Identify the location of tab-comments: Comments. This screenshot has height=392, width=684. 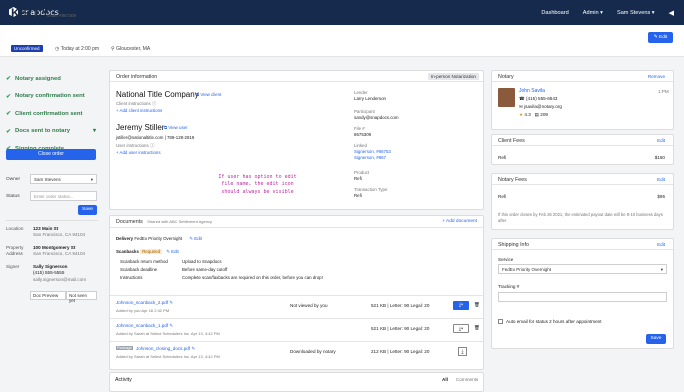
(467, 379).